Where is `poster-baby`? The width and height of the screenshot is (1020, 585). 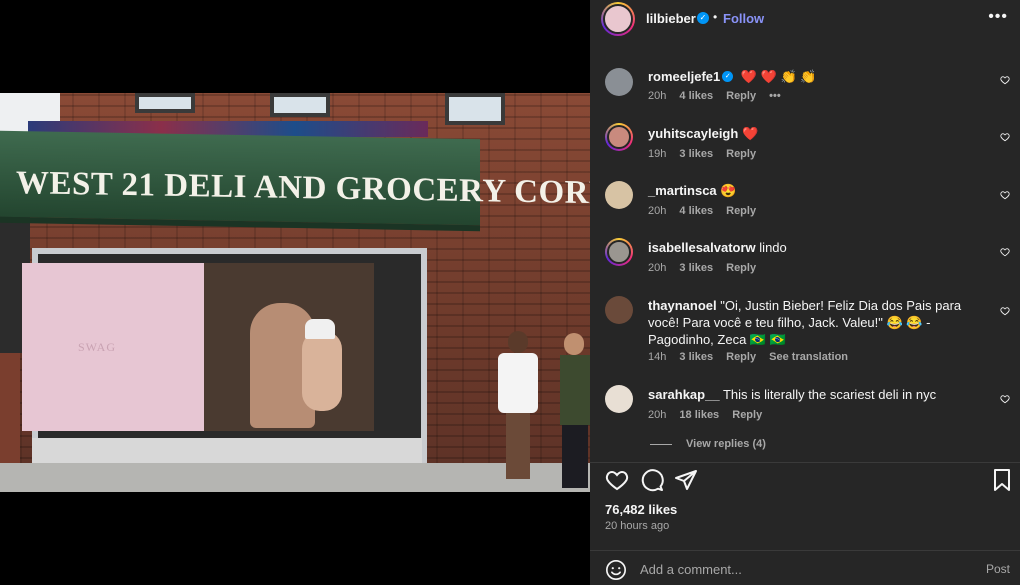 poster-baby is located at coordinates (322, 371).